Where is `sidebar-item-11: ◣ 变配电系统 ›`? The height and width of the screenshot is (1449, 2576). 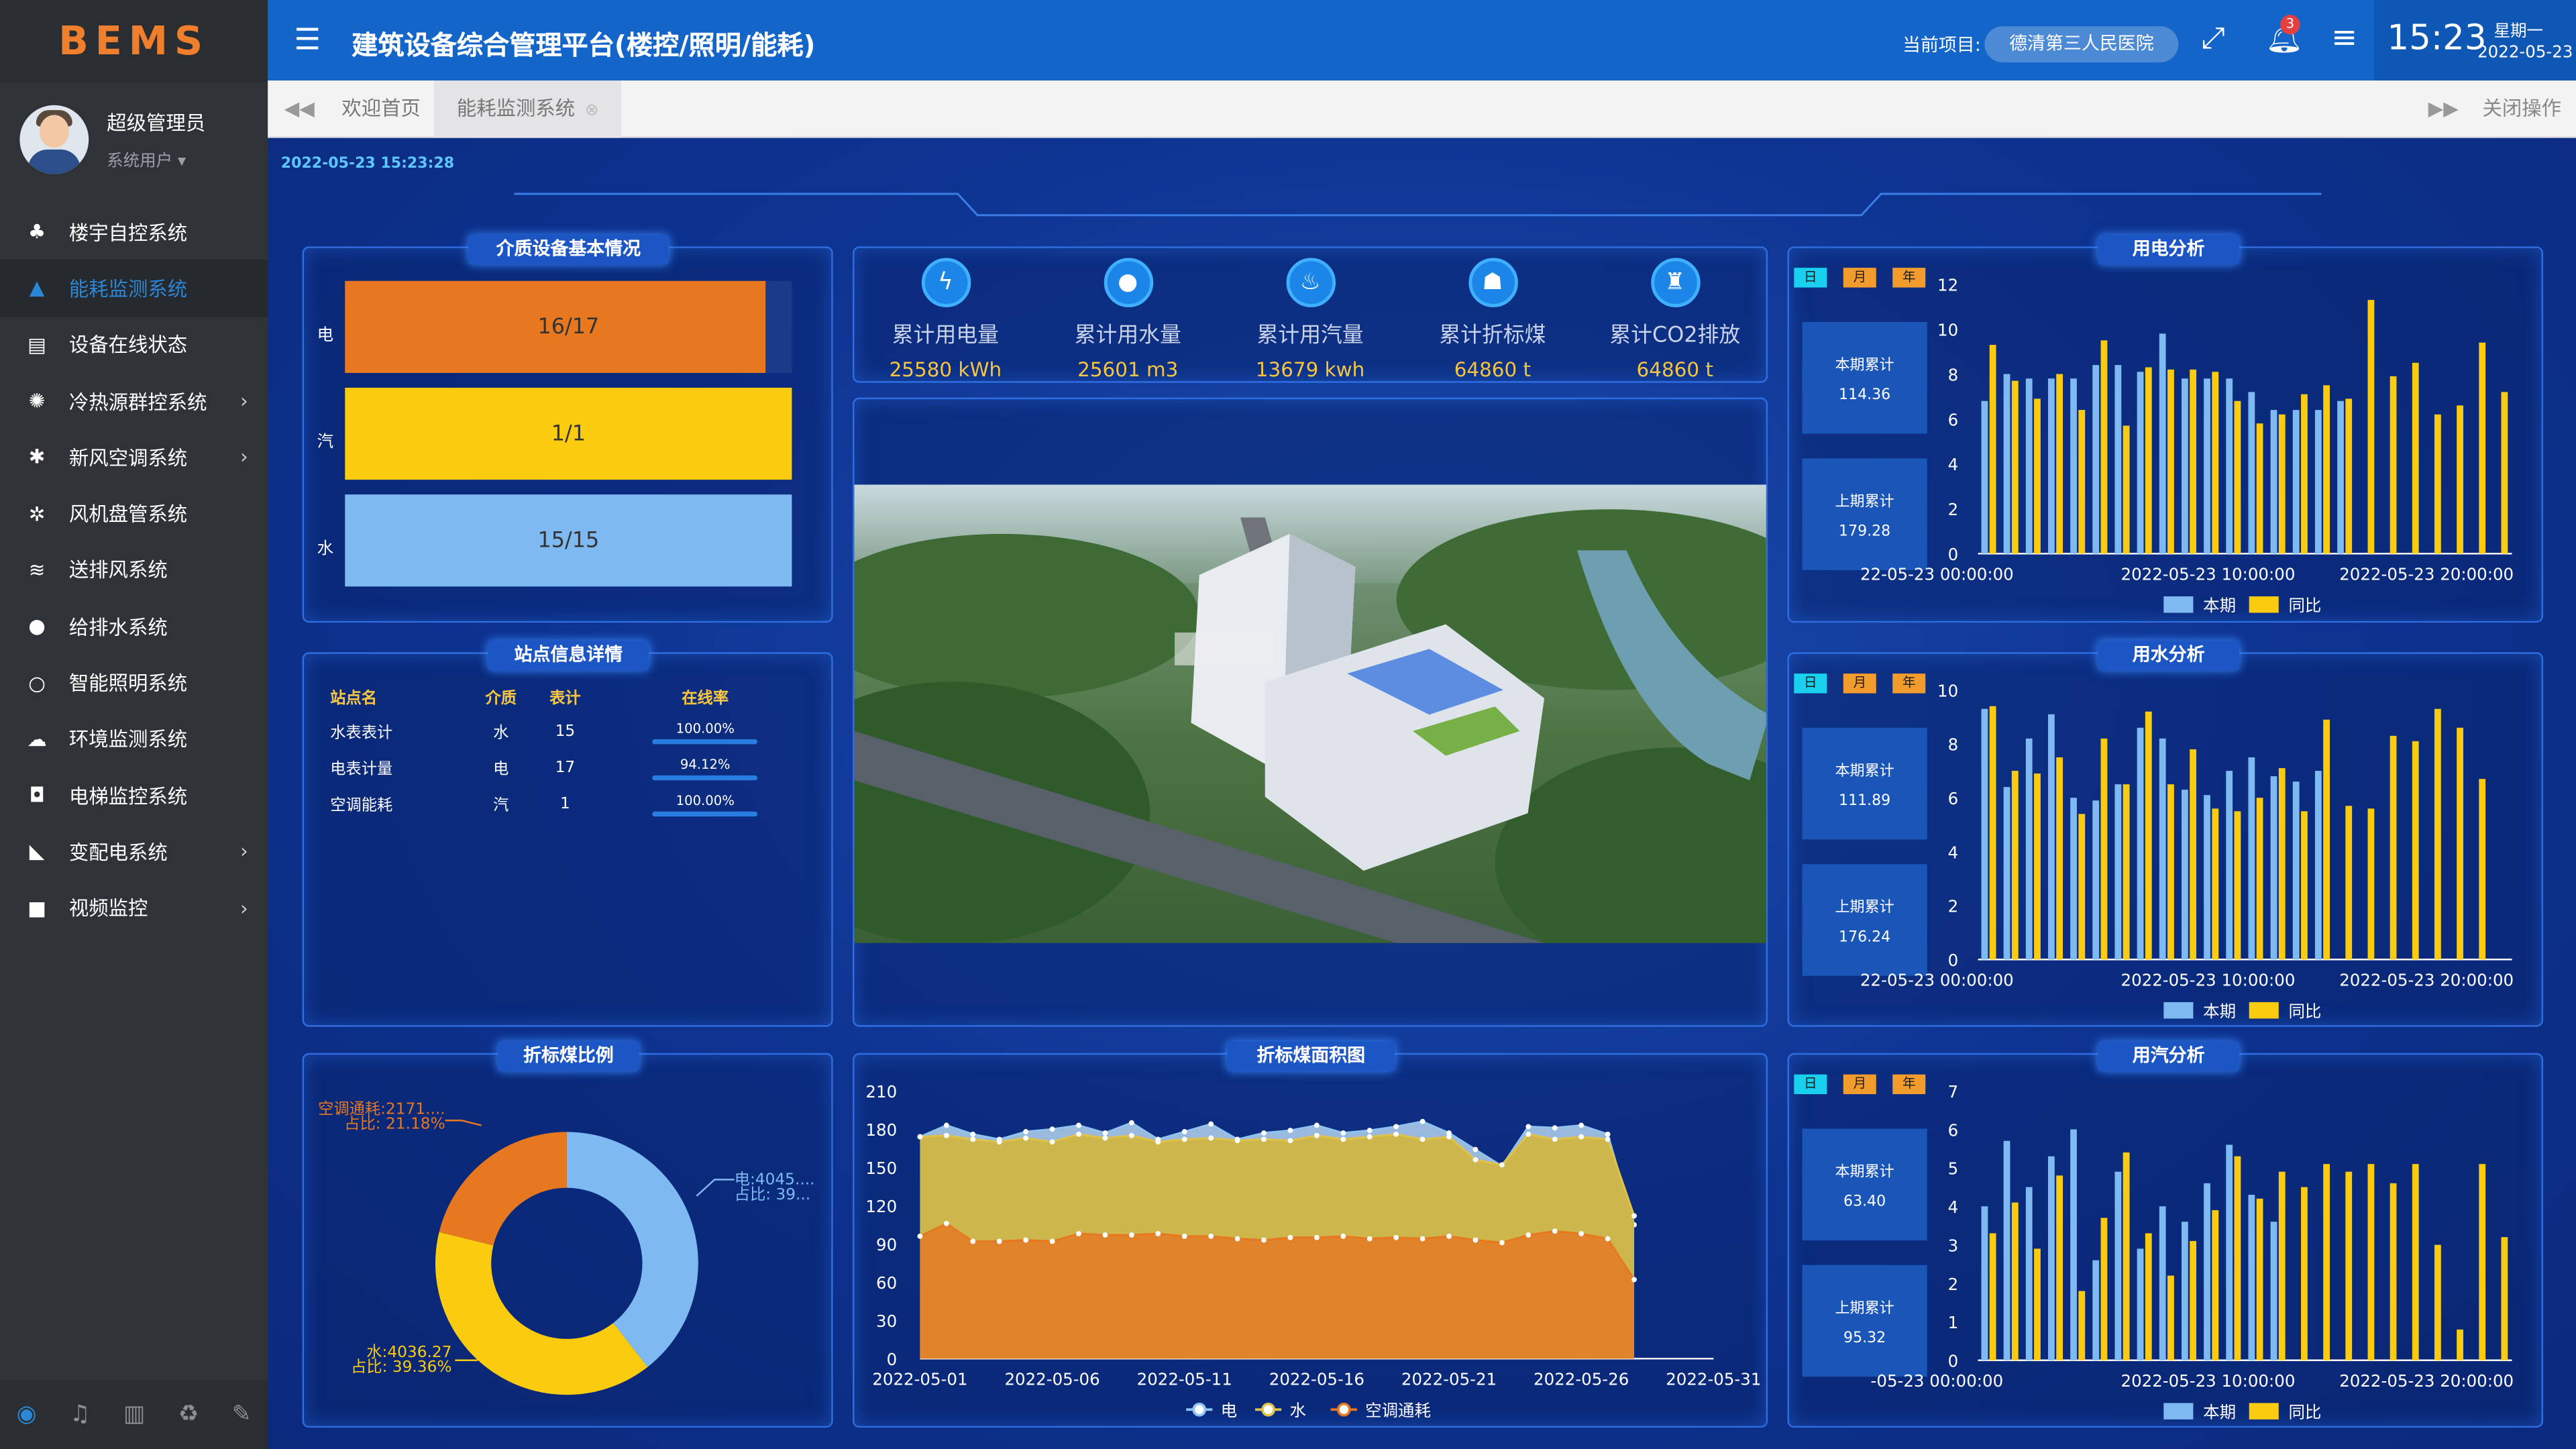 sidebar-item-11: ◣ 变配电系统 › is located at coordinates (134, 852).